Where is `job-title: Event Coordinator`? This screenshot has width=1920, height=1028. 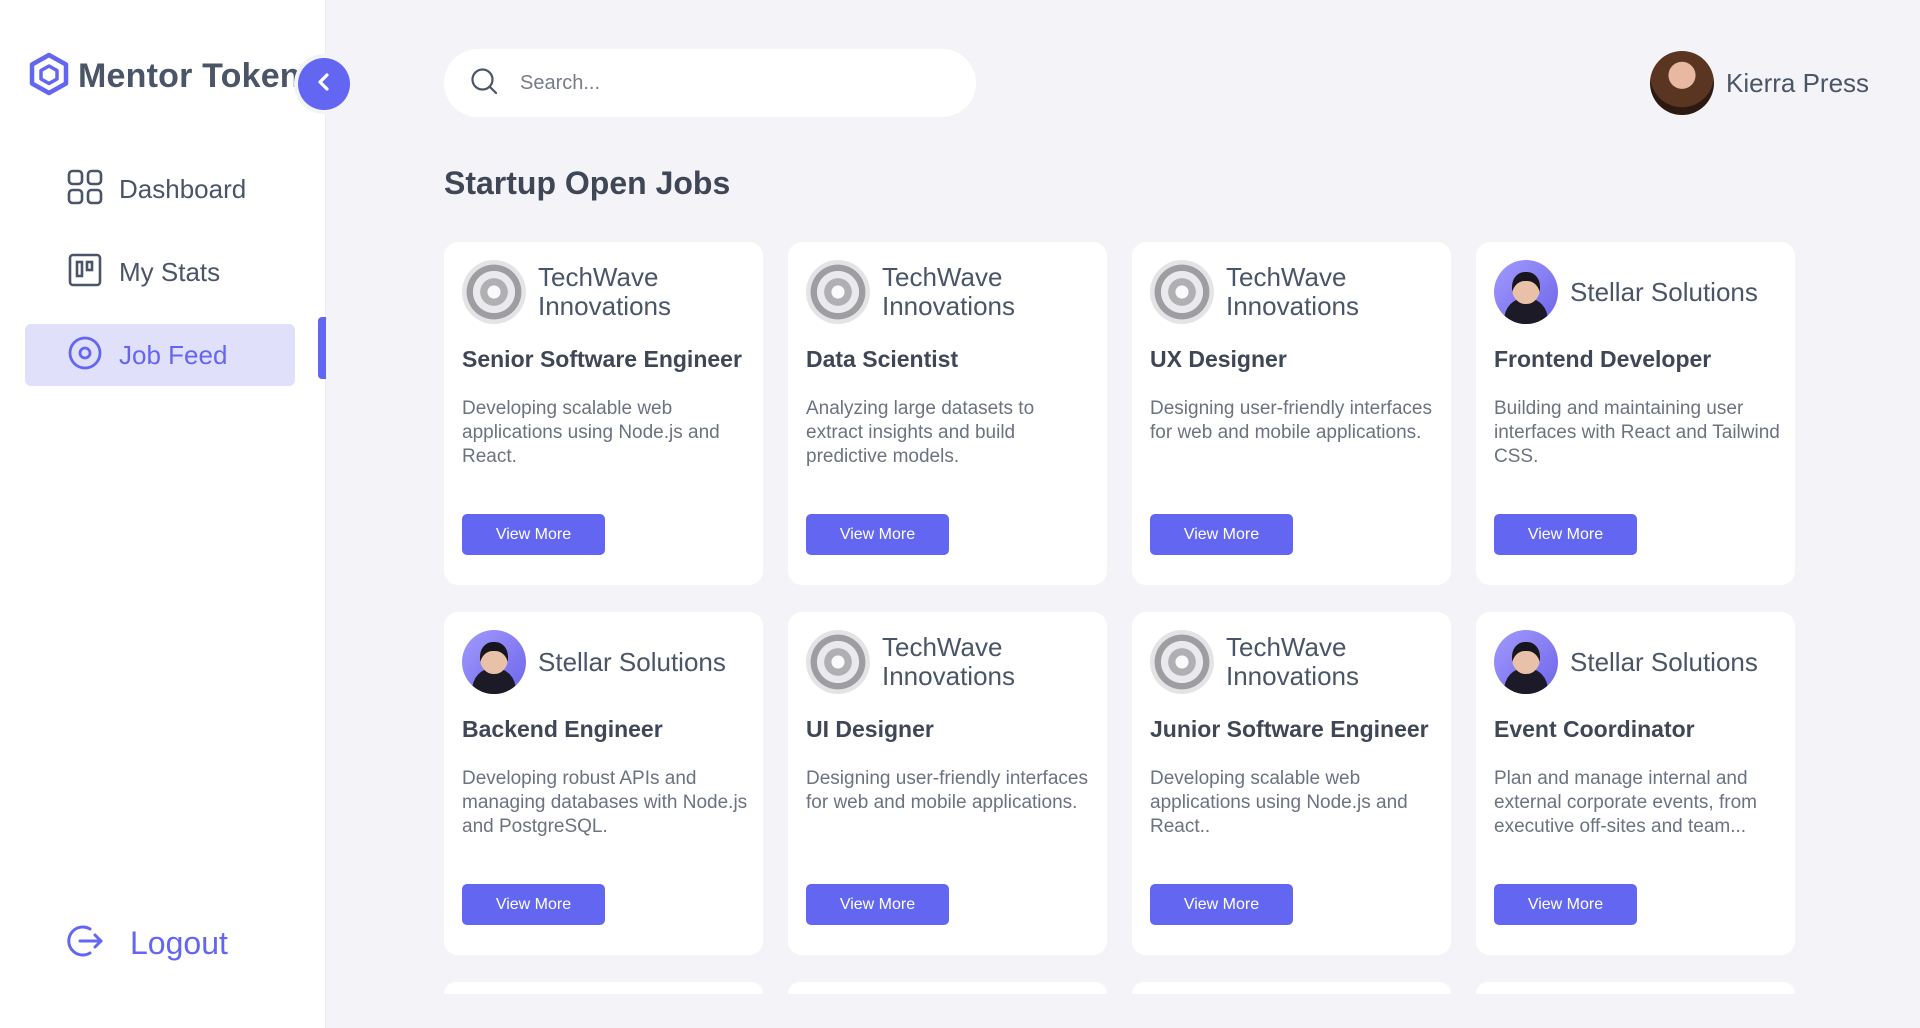 job-title: Event Coordinator is located at coordinates (1594, 729).